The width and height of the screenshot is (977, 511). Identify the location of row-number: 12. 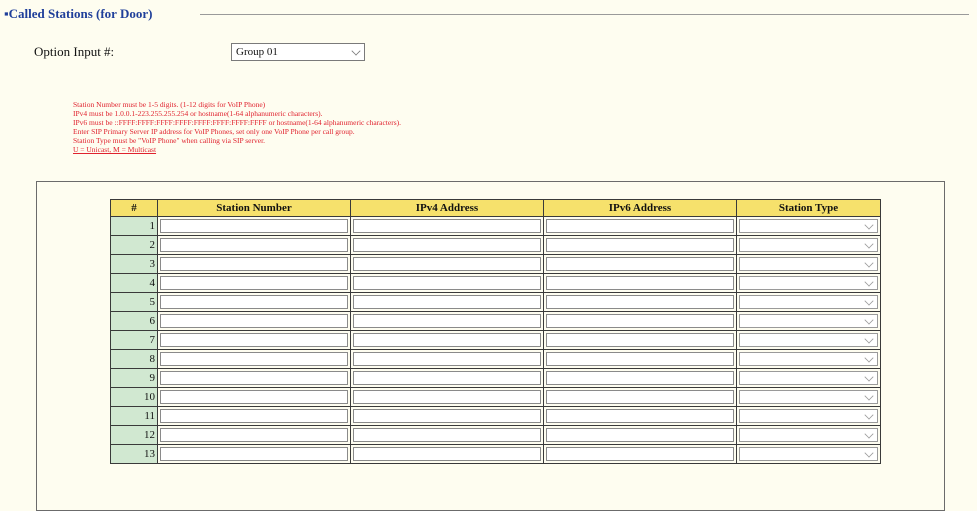
(134, 435).